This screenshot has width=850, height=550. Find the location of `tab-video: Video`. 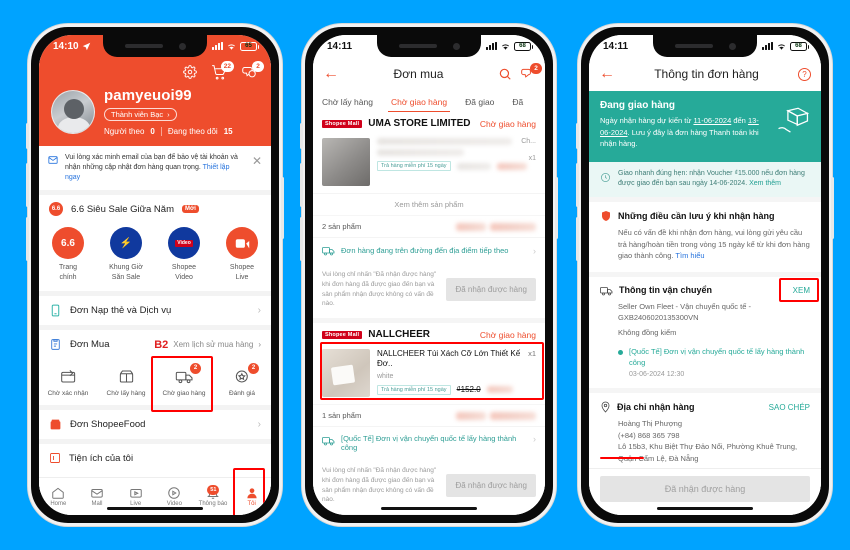

tab-video: Video is located at coordinates (174, 496).